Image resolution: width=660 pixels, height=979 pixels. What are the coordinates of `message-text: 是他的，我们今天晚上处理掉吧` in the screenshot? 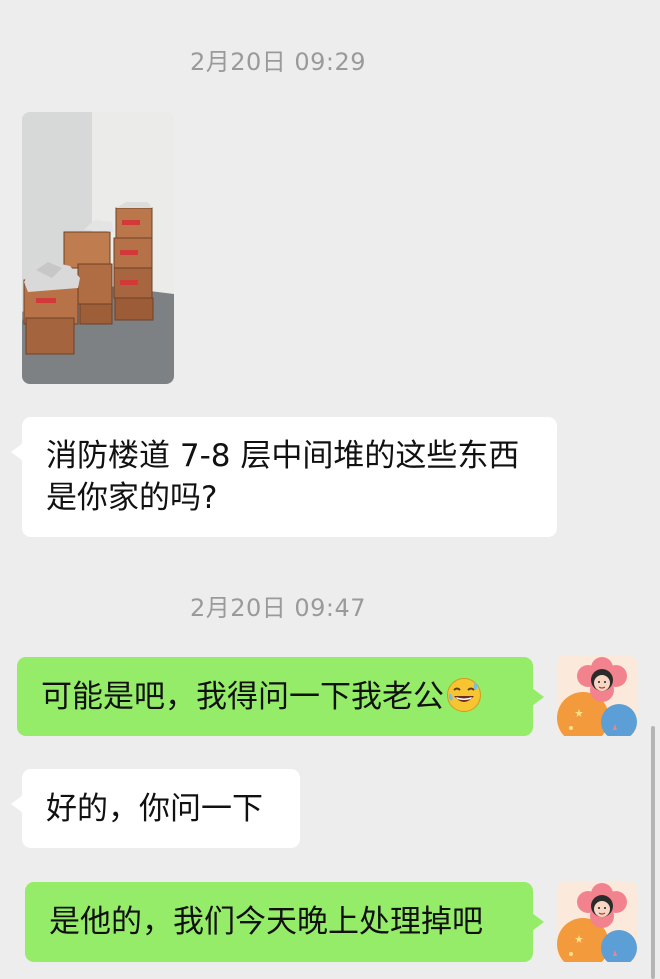 It's located at (266, 922).